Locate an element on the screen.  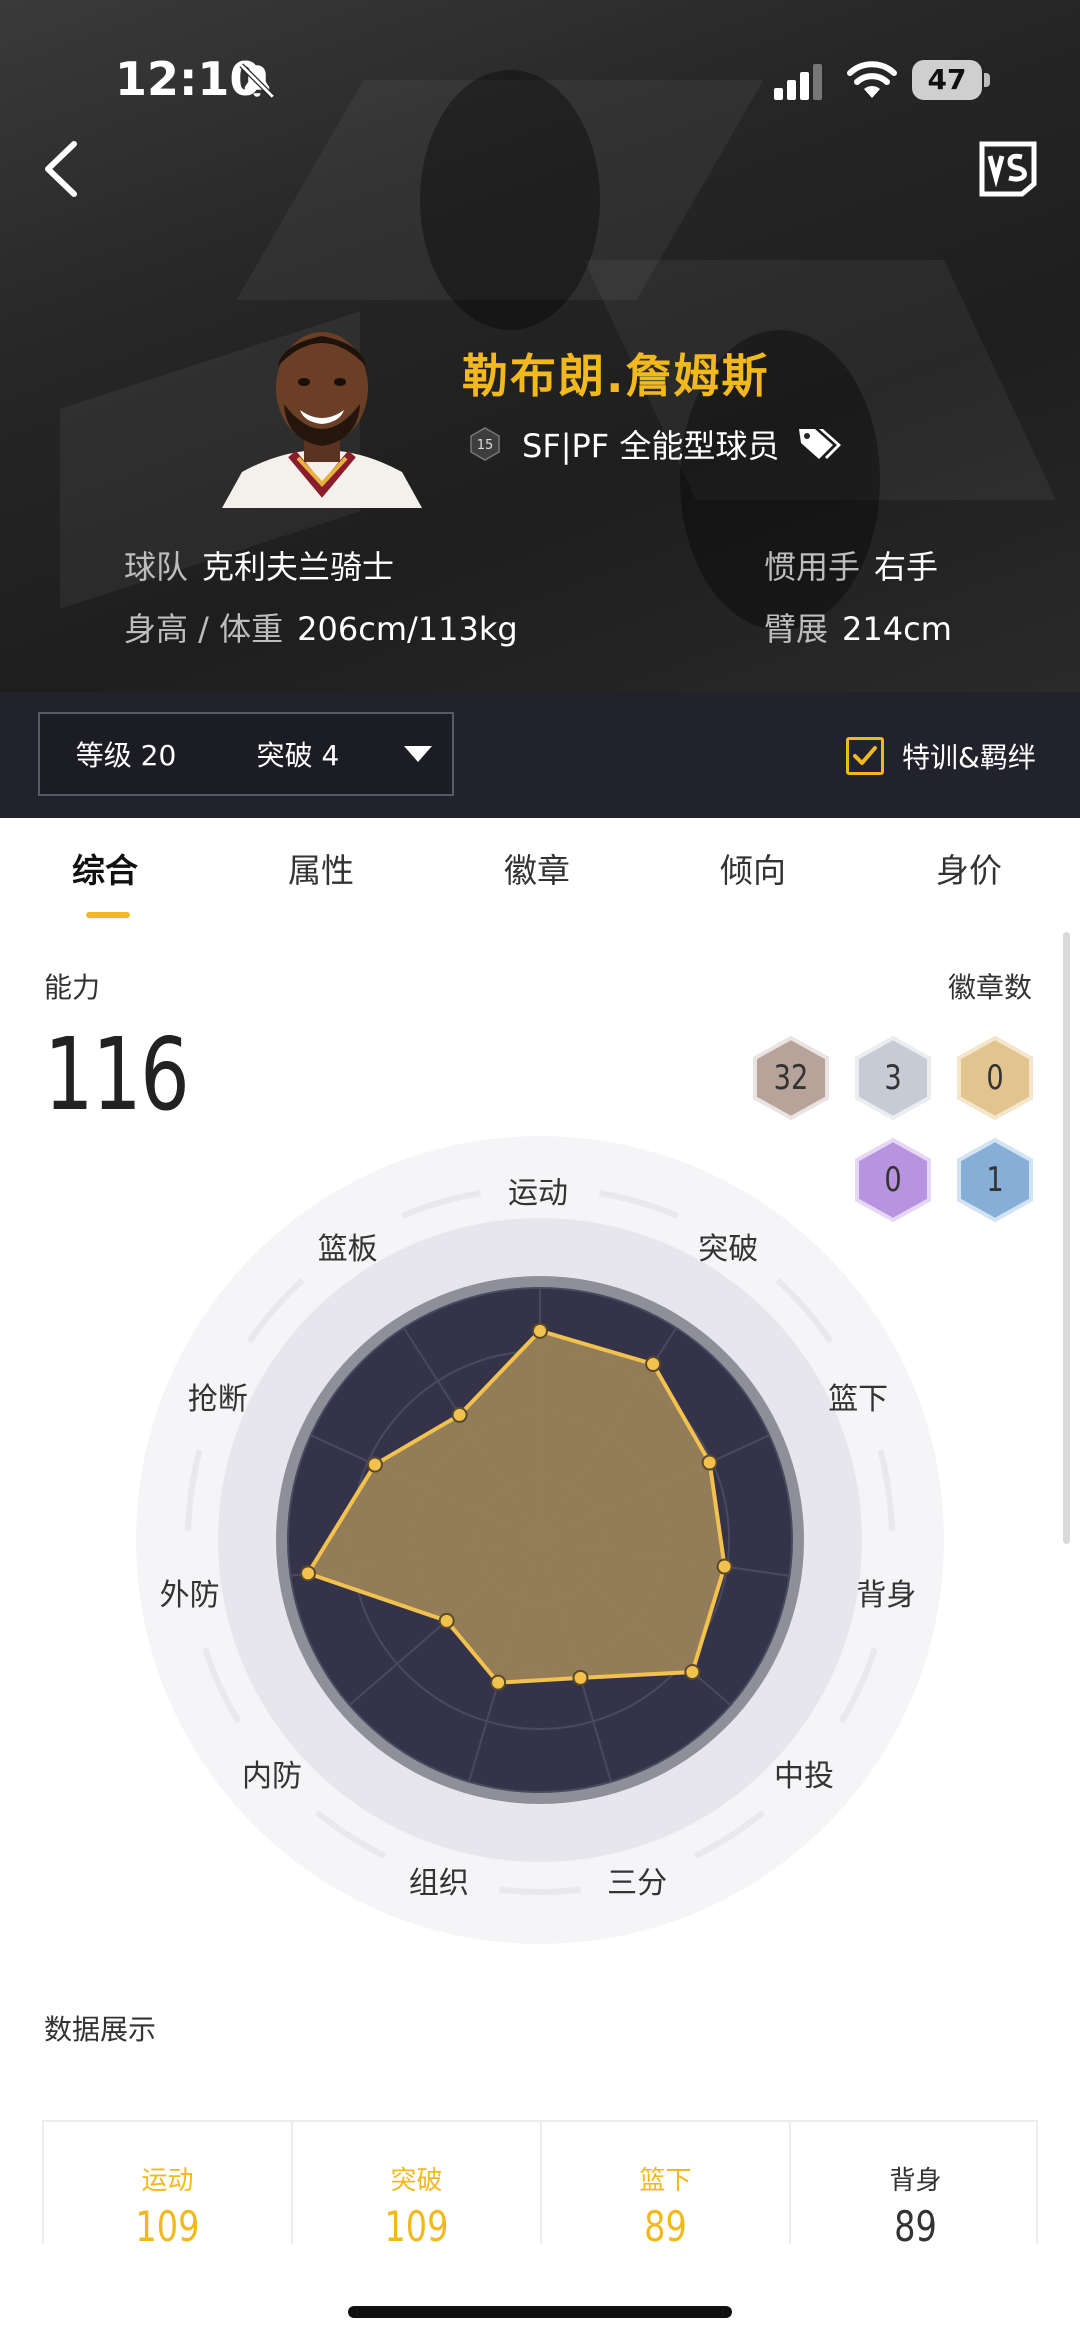
team-label: 球队 is located at coordinates (156, 567).